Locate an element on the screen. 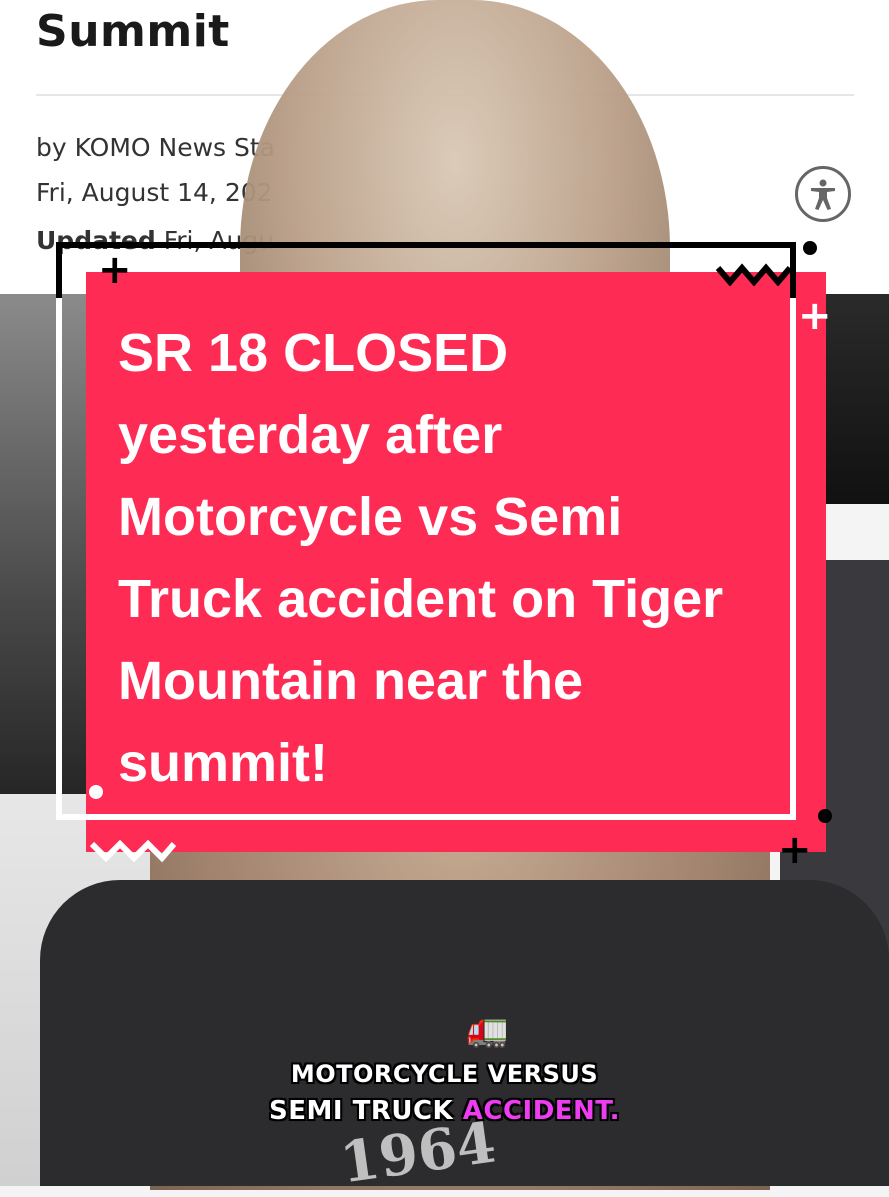 This screenshot has width=889, height=1197. dot-decoration-top-right is located at coordinates (810, 248).